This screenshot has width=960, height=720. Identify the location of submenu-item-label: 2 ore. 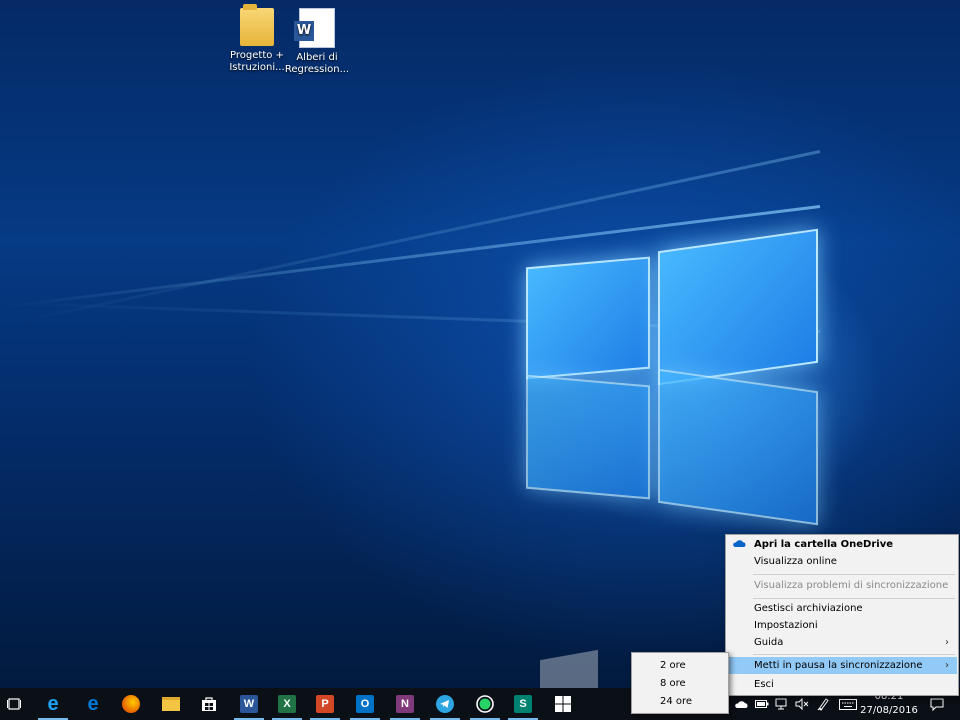
(673, 665).